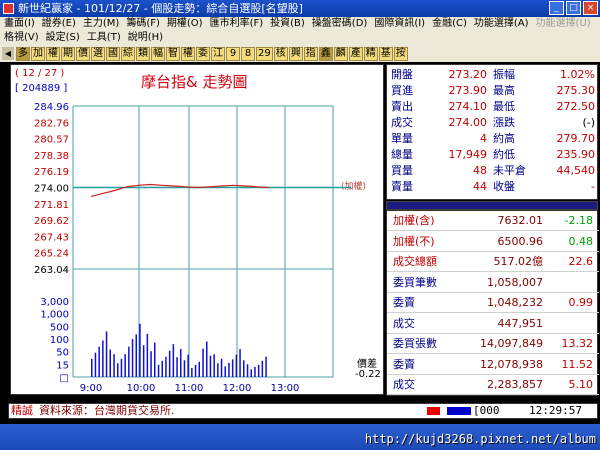 Image resolution: width=600 pixels, height=450 pixels. What do you see at coordinates (185, 24) in the screenshot?
I see `menu-item: 期權(O)` at bounding box center [185, 24].